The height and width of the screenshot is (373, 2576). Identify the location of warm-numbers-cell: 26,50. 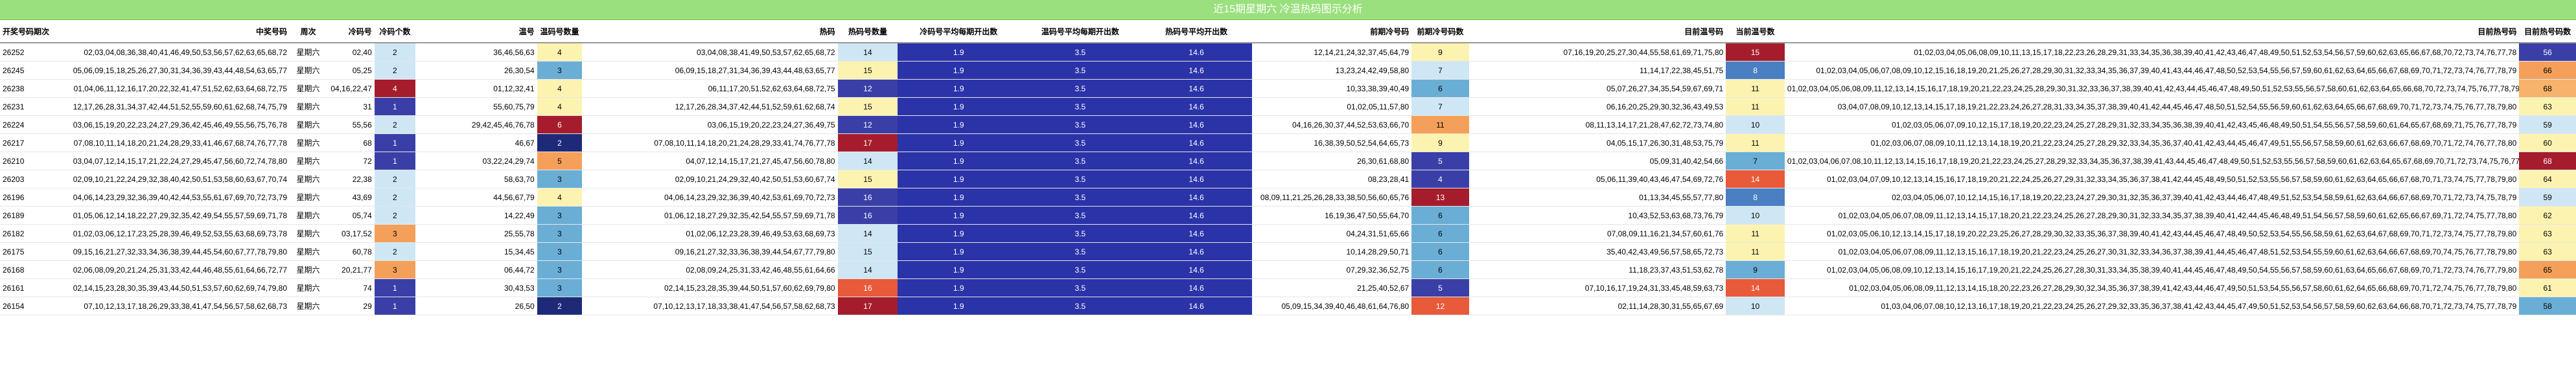
(476, 306).